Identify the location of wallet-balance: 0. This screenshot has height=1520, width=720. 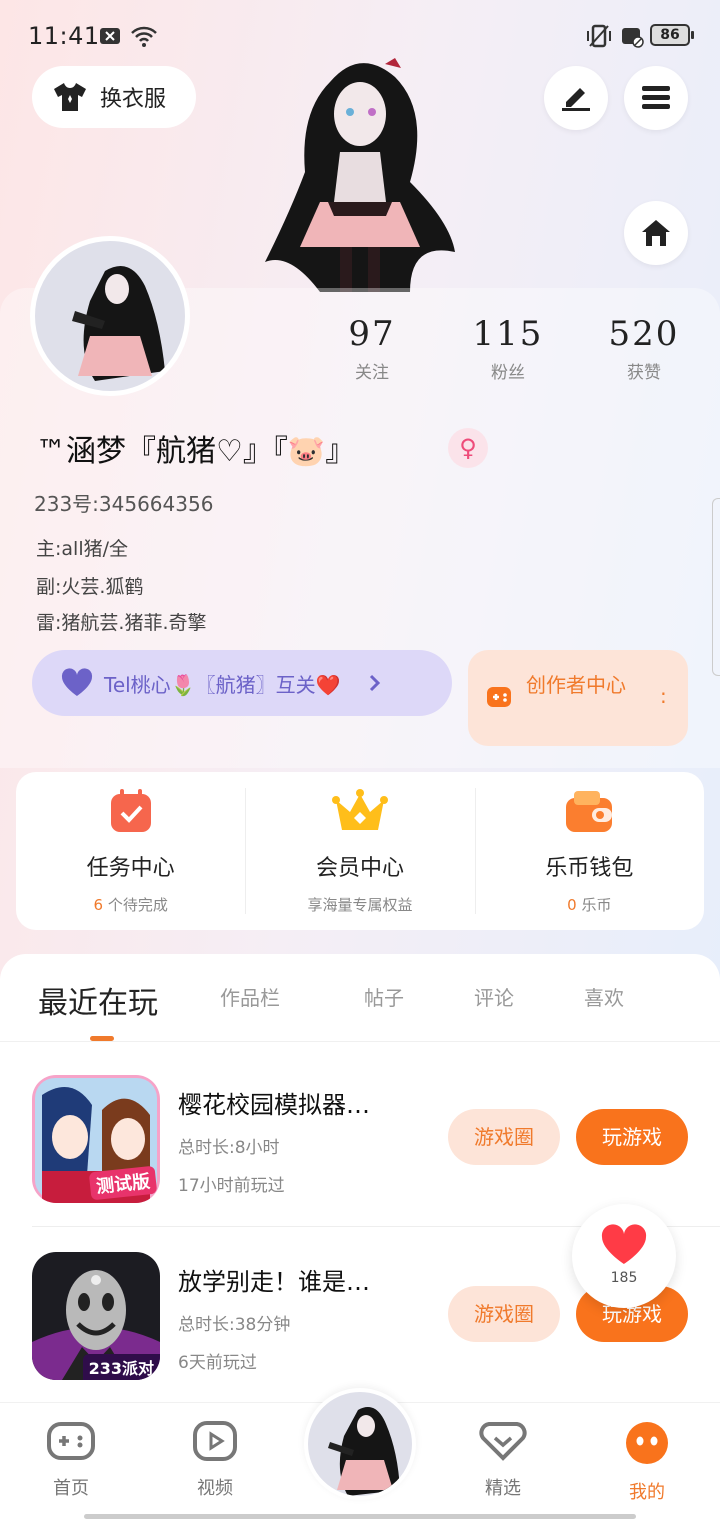
(572, 905).